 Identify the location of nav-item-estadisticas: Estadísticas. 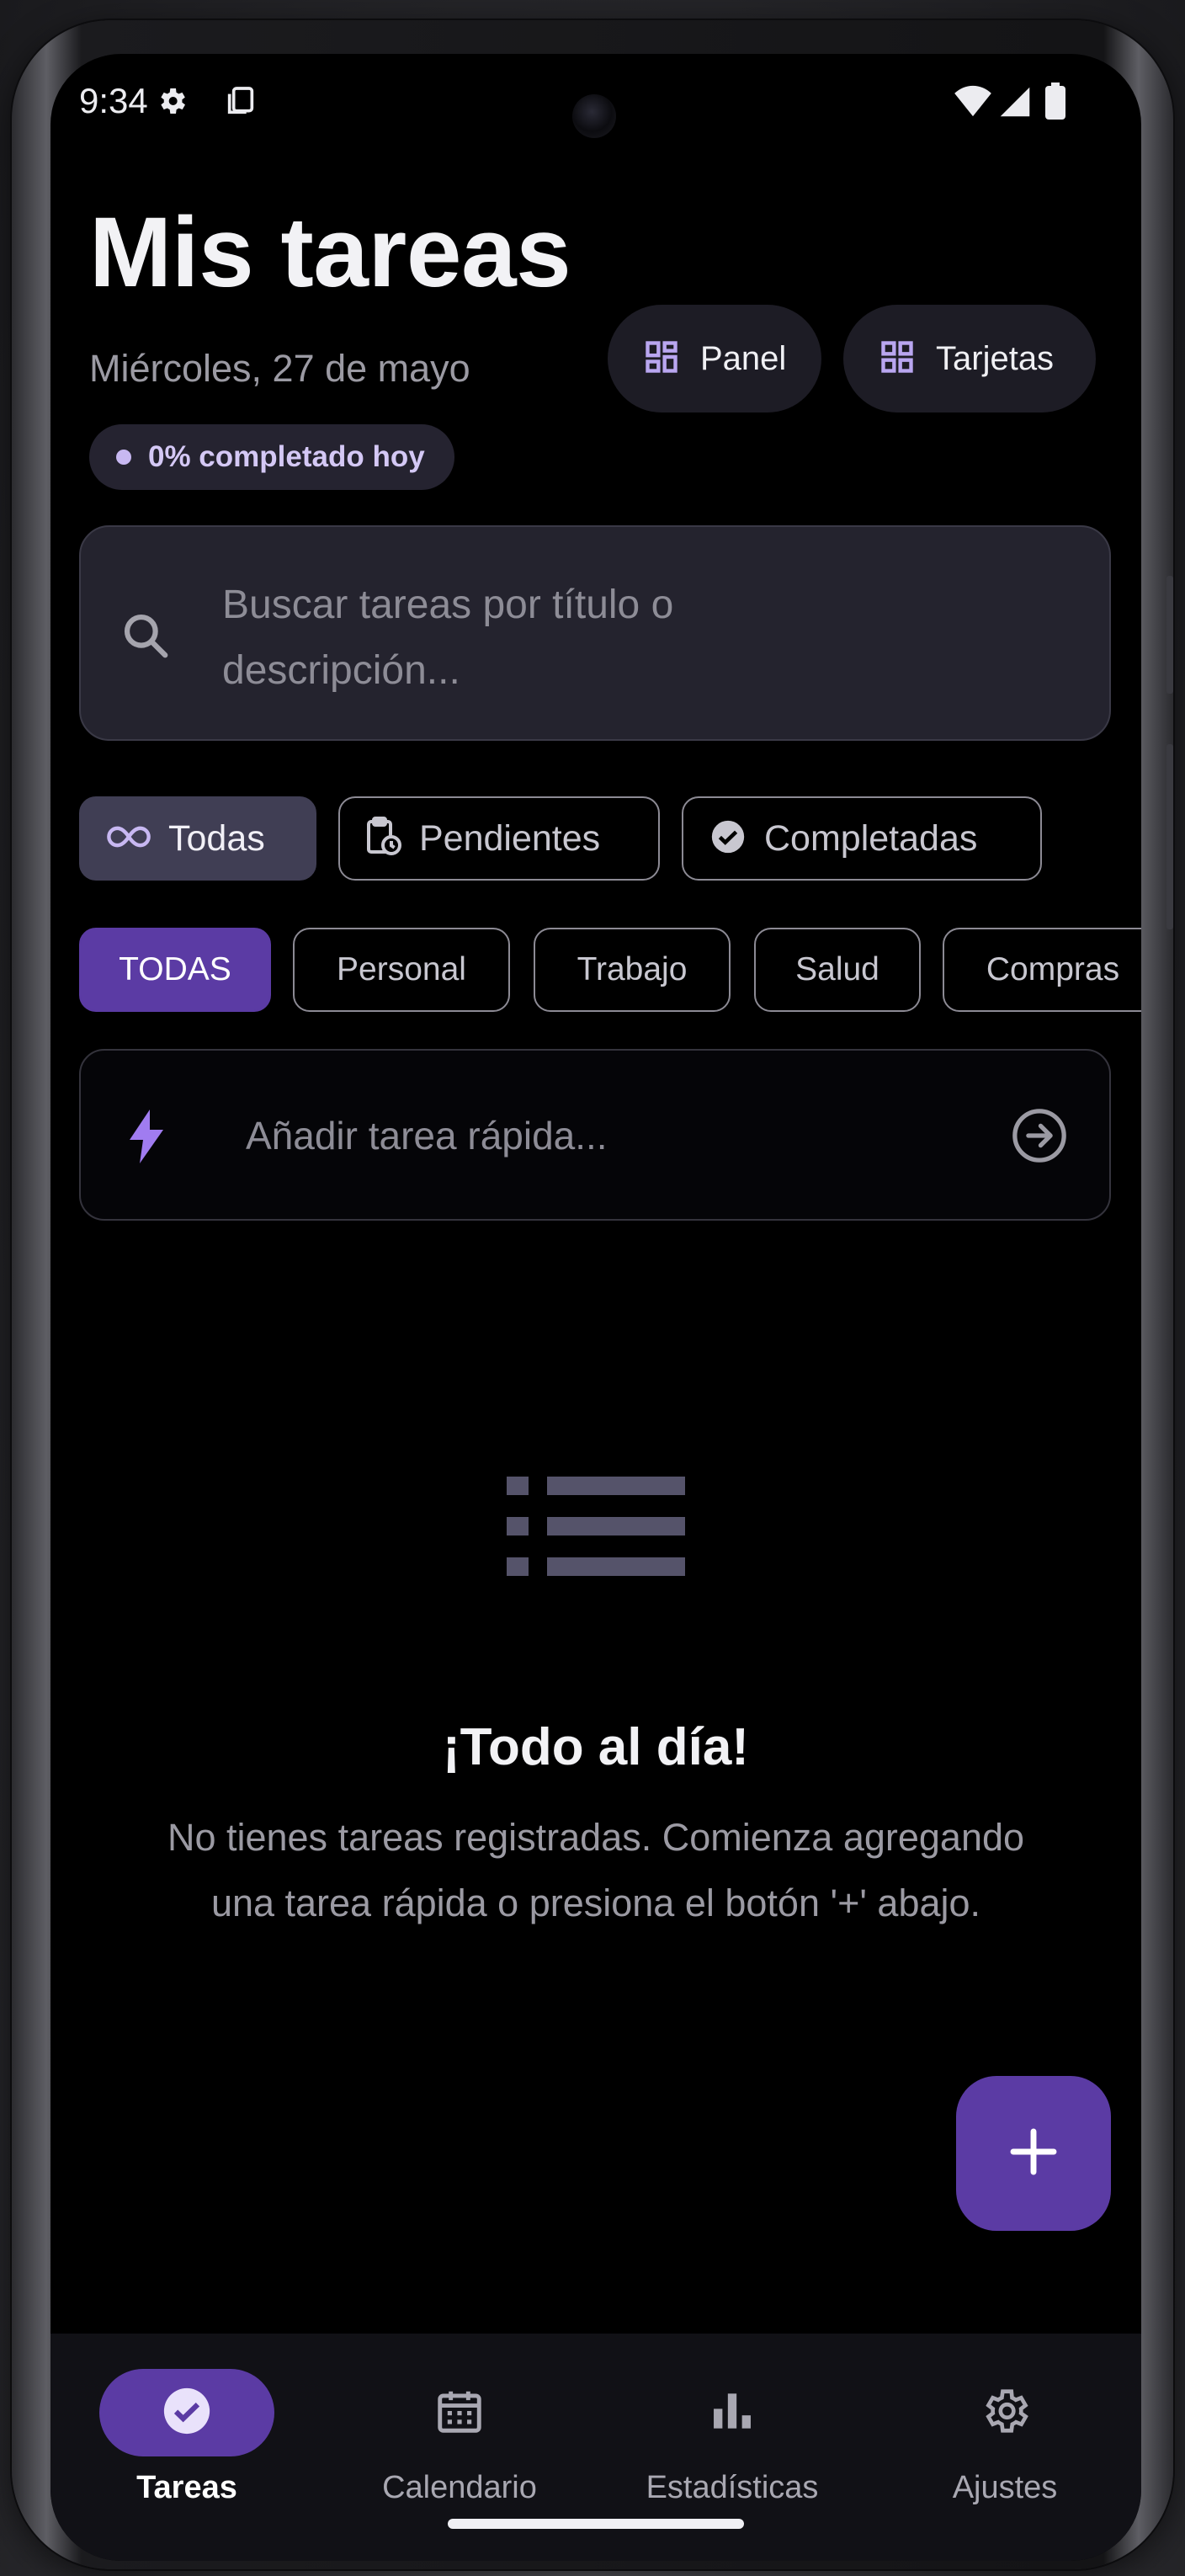
(732, 2420).